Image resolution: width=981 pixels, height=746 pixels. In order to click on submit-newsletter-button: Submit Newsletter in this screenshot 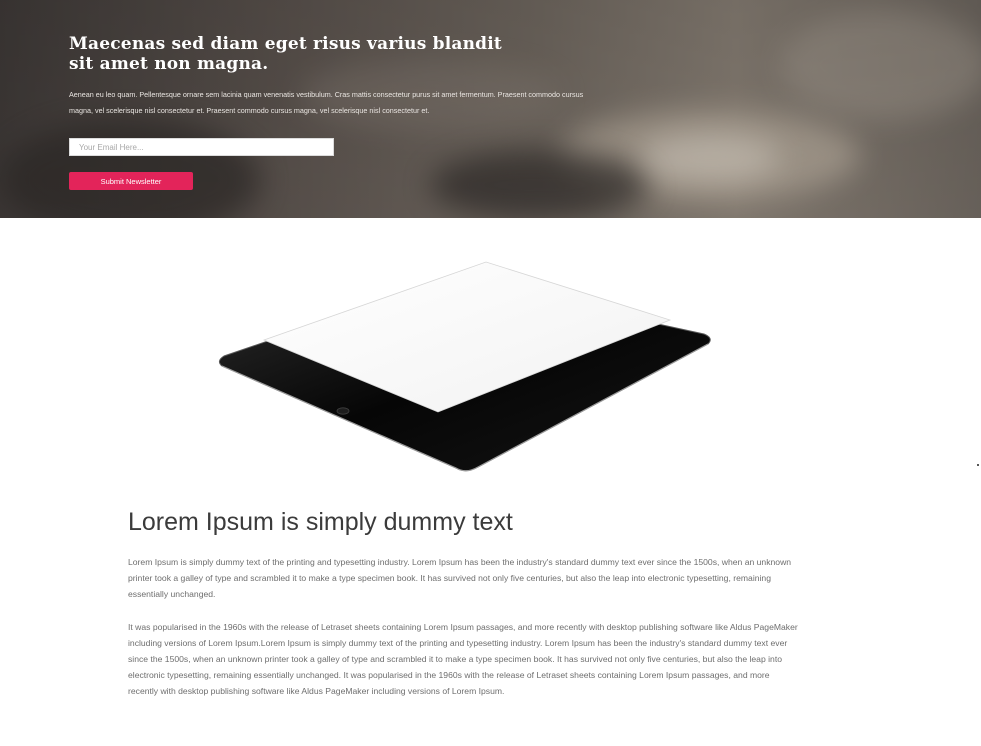, I will do `click(131, 181)`.